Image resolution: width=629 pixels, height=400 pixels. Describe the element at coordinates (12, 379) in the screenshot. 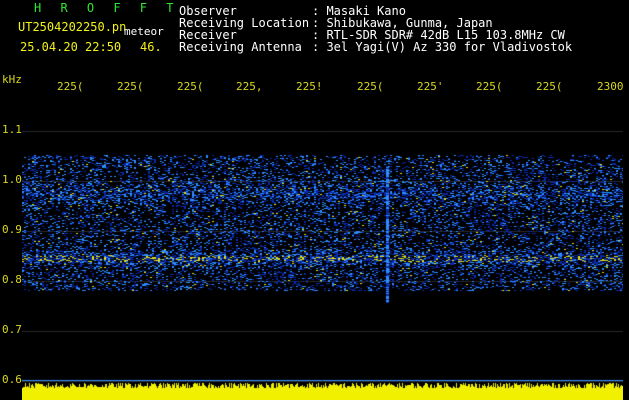

I see `y-tick: 0.6` at that location.